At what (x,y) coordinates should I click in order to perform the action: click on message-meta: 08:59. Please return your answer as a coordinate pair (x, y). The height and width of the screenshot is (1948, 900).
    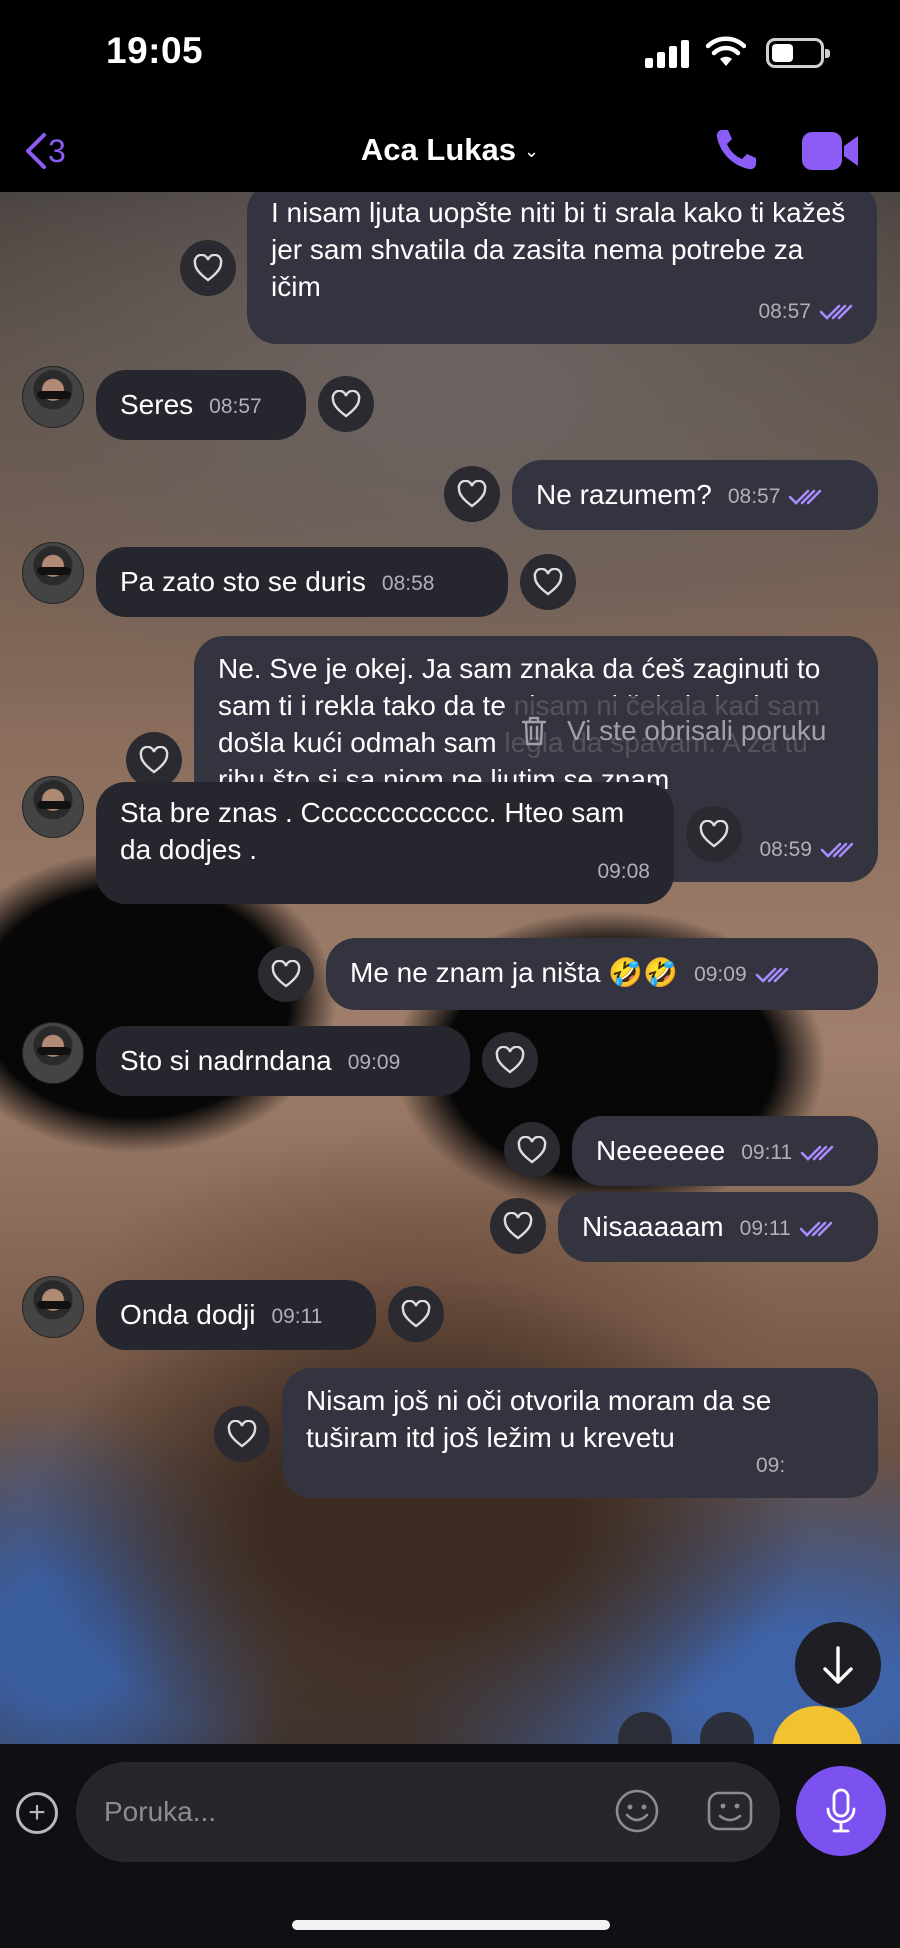
    Looking at the image, I should click on (806, 849).